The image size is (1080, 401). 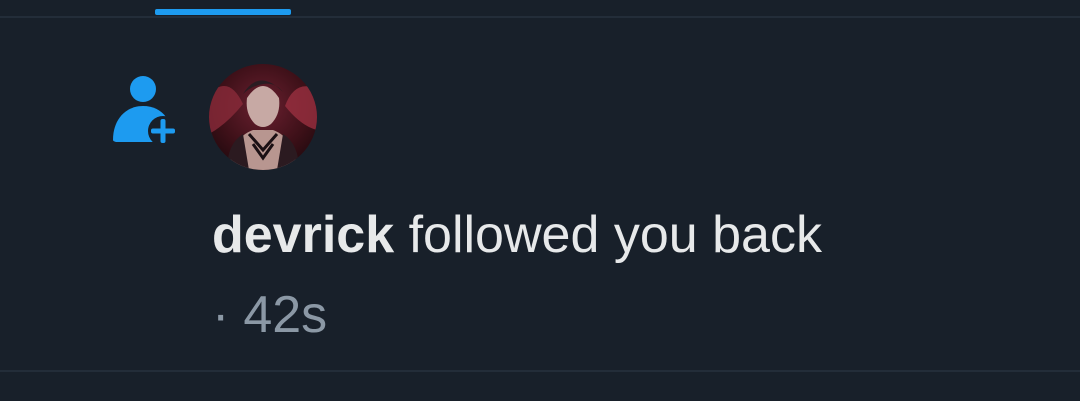 What do you see at coordinates (223, 12) in the screenshot?
I see `active-tab-indicator` at bounding box center [223, 12].